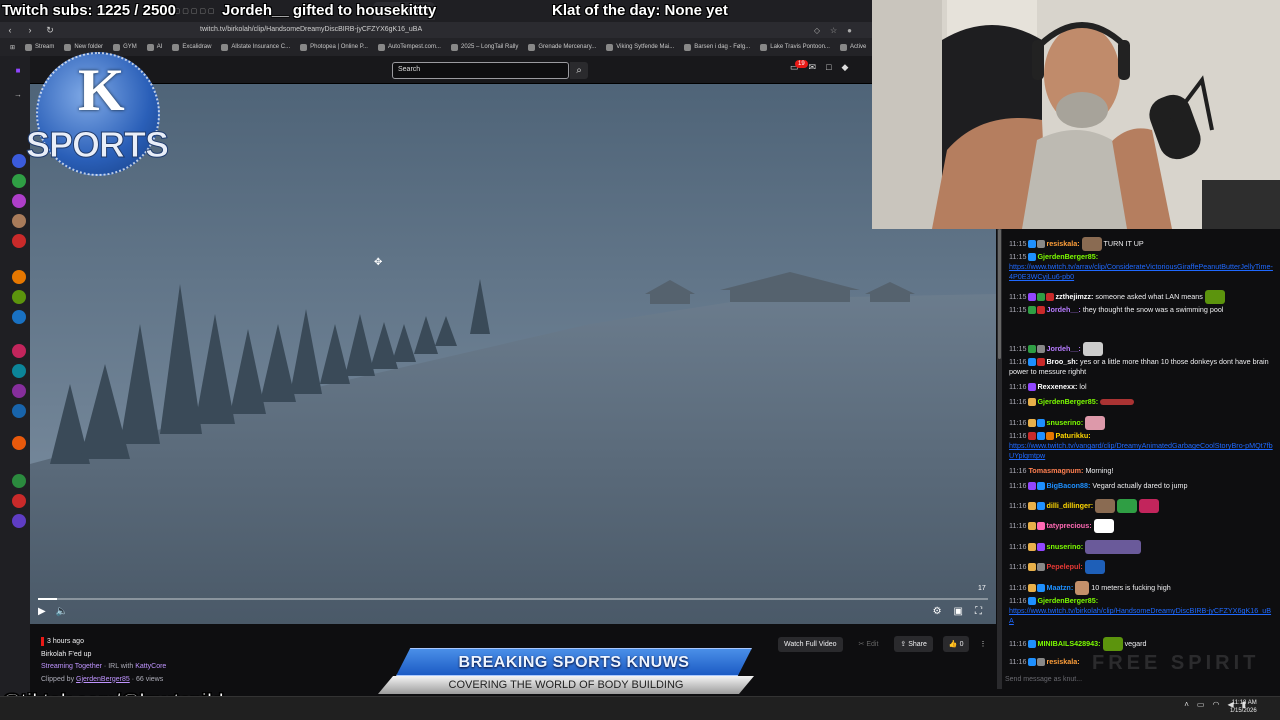 The image size is (1280, 720). Describe the element at coordinates (869, 644) in the screenshot. I see `edit-button: ✂ Edit` at that location.